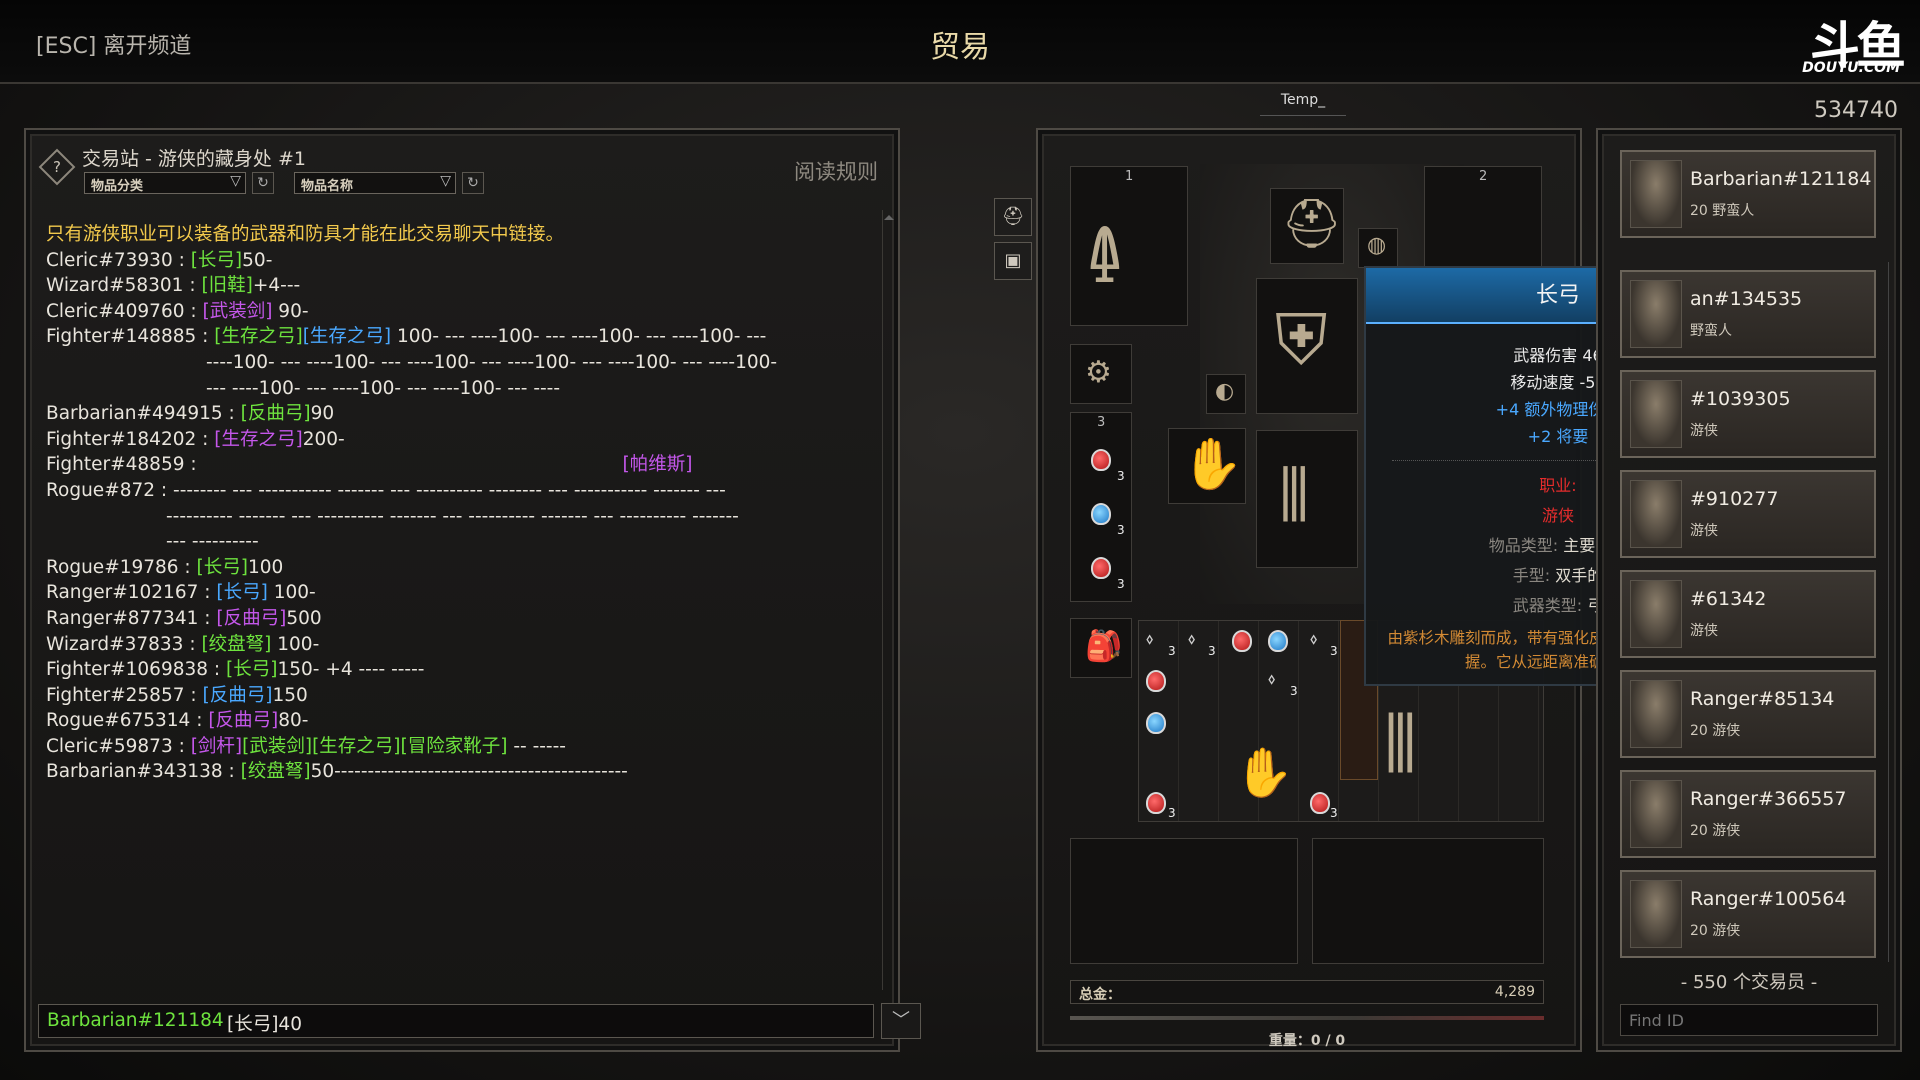 Image resolution: width=1920 pixels, height=1080 pixels. What do you see at coordinates (1013, 217) in the screenshot?
I see `helmet-tab-icon: ⛑` at bounding box center [1013, 217].